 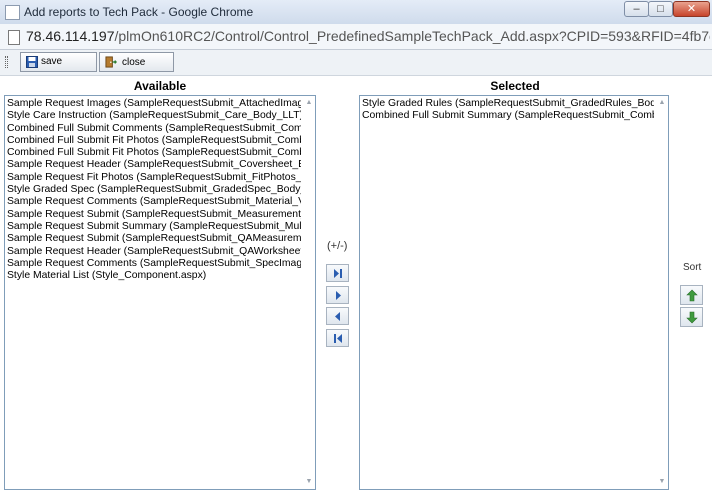 I want to click on maximize-icon: □, so click(x=660, y=9).